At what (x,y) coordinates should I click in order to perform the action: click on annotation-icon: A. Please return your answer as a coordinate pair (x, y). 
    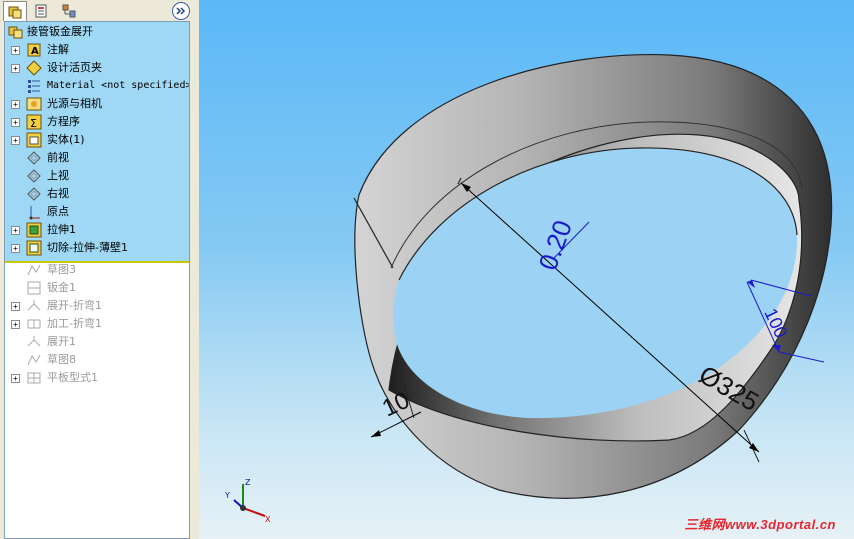
    Looking at the image, I should click on (34, 50).